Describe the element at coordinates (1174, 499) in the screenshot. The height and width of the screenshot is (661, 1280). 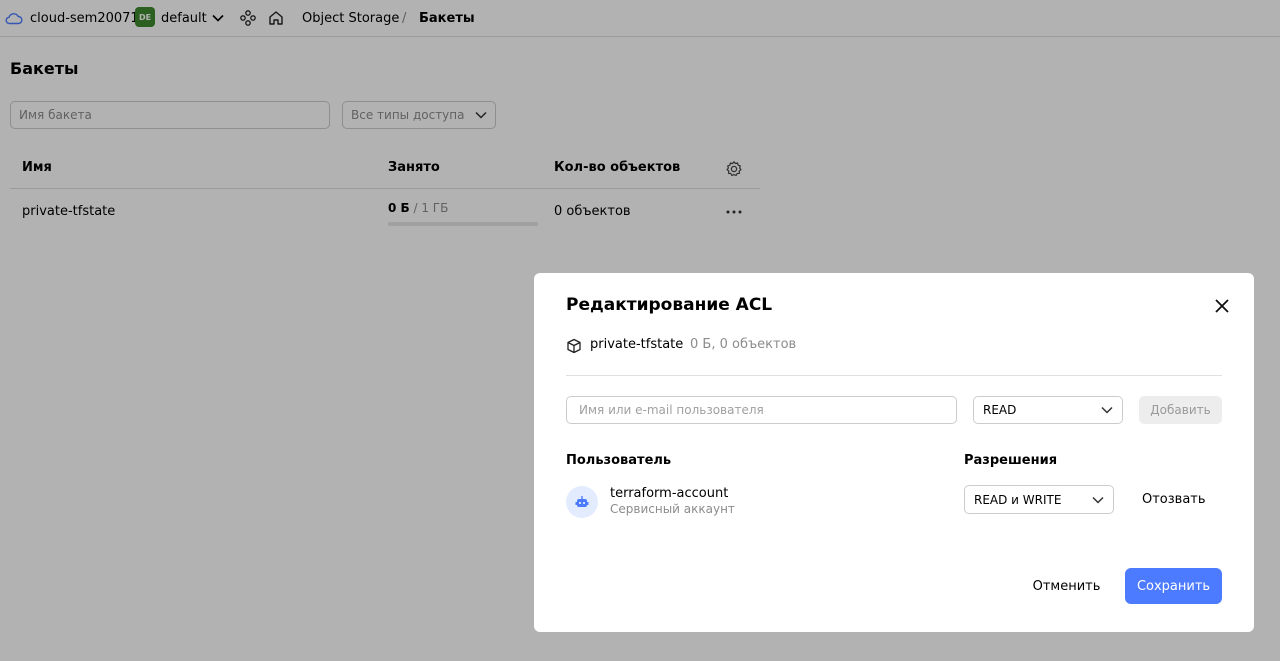
I see `revoke-button: Отозвать` at that location.